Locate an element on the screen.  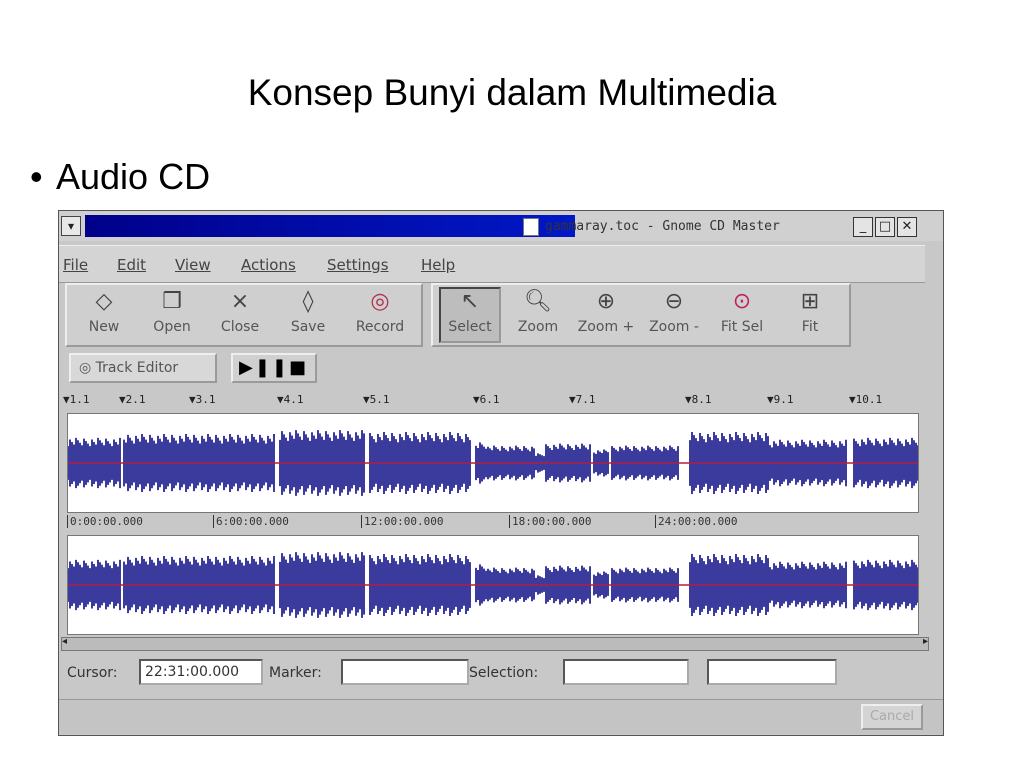
select-button: ↖ Select is located at coordinates (470, 315).